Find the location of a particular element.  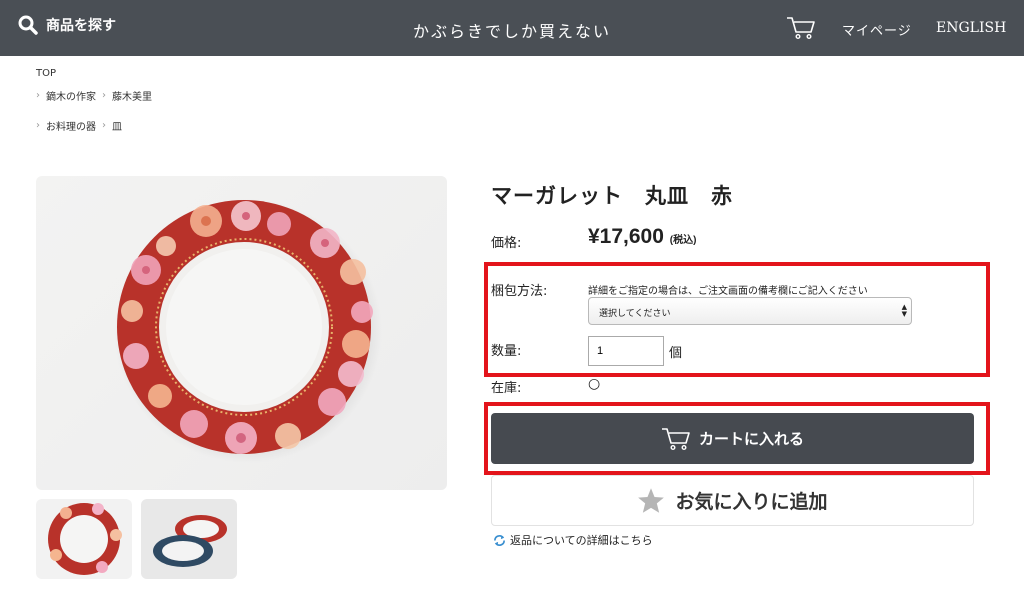

site-header: 商品を探す かぶらきでしか買えない マイページ ENGLISH is located at coordinates (512, 28).